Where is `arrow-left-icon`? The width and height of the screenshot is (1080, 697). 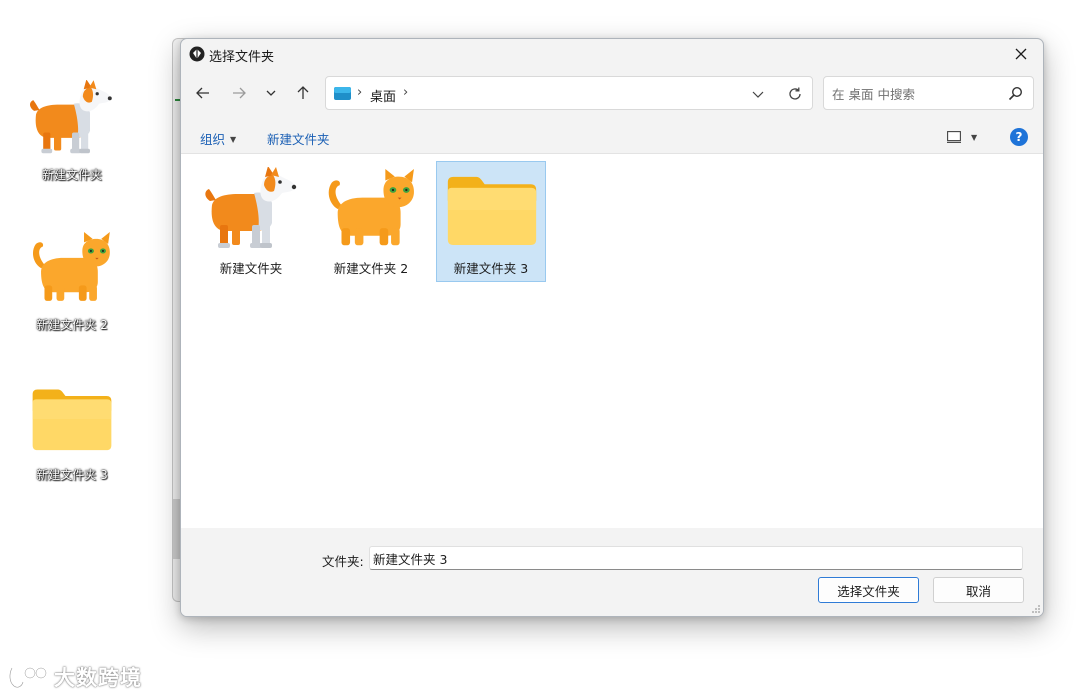 arrow-left-icon is located at coordinates (202, 93).